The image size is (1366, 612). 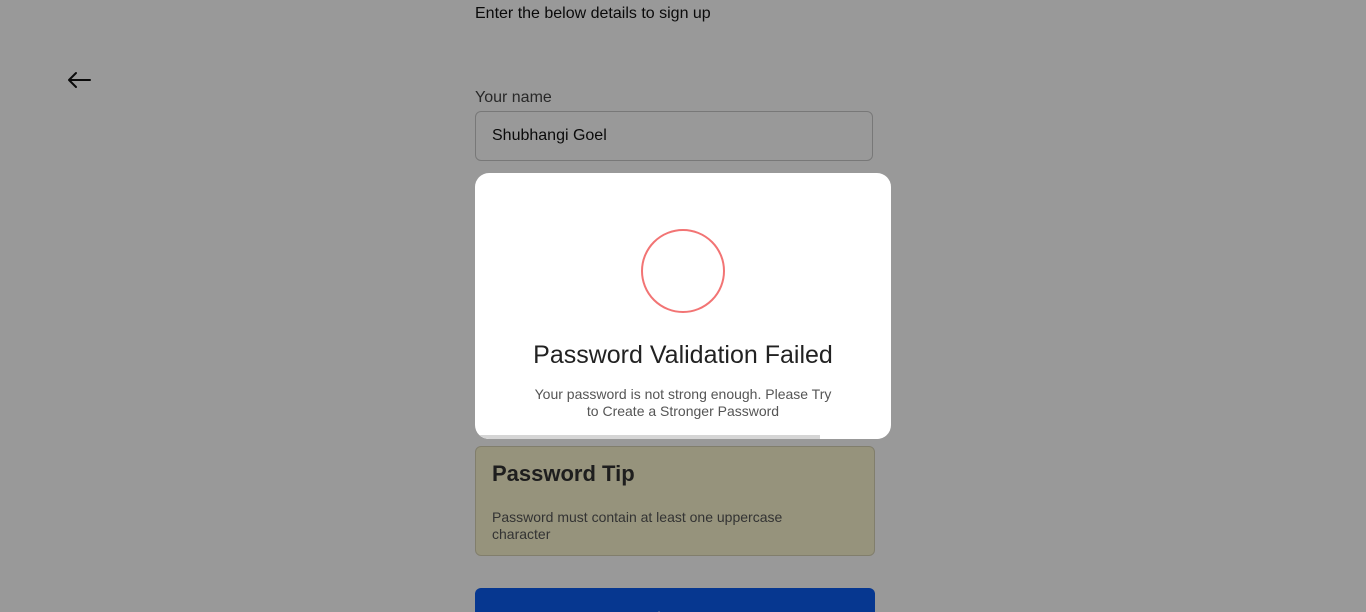 I want to click on error-circle-icon, so click(x=683, y=271).